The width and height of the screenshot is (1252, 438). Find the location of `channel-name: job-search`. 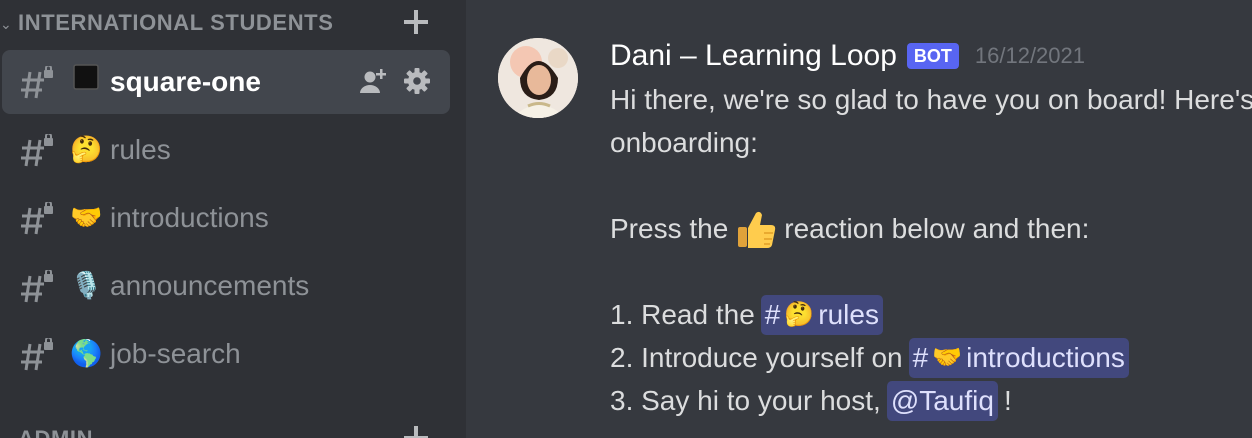

channel-name: job-search is located at coordinates (175, 353).